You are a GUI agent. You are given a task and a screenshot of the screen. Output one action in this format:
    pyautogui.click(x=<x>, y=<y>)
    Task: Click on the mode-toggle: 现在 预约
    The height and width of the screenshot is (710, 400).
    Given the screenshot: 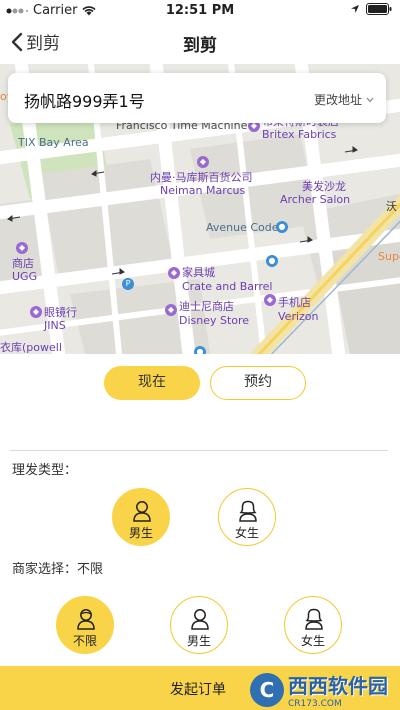 What is the action you would take?
    pyautogui.click(x=200, y=384)
    